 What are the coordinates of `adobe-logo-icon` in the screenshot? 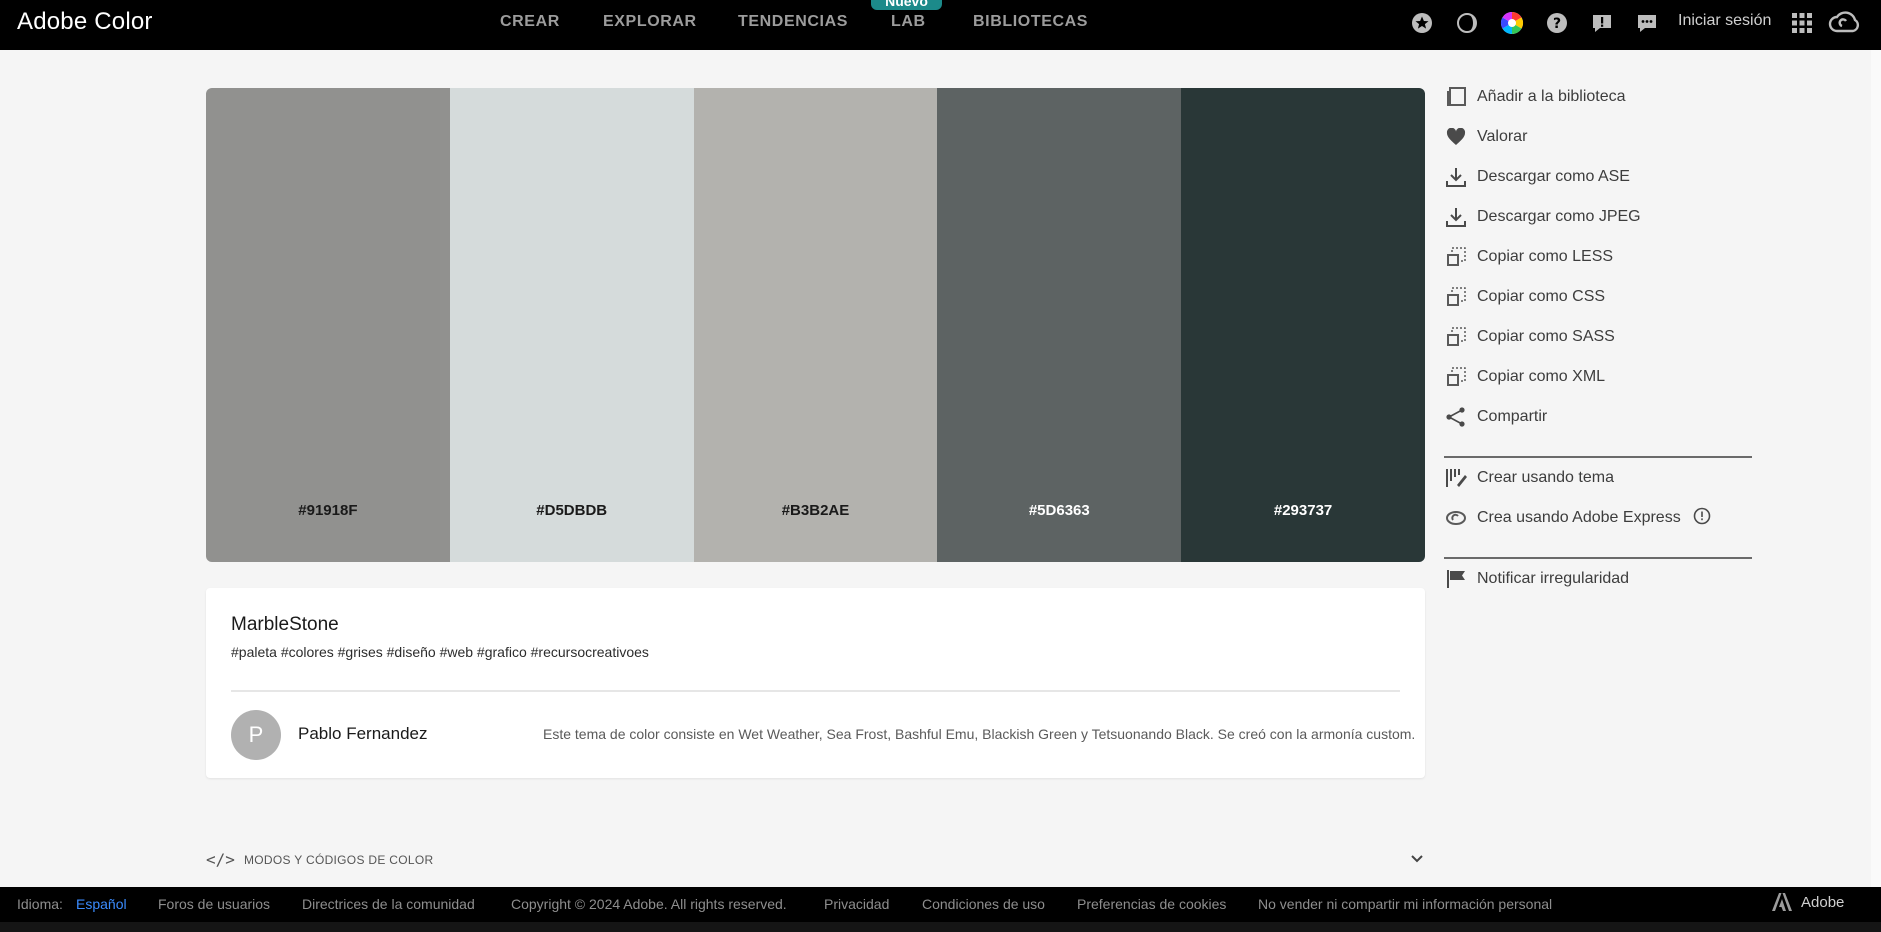 It's located at (1782, 902).